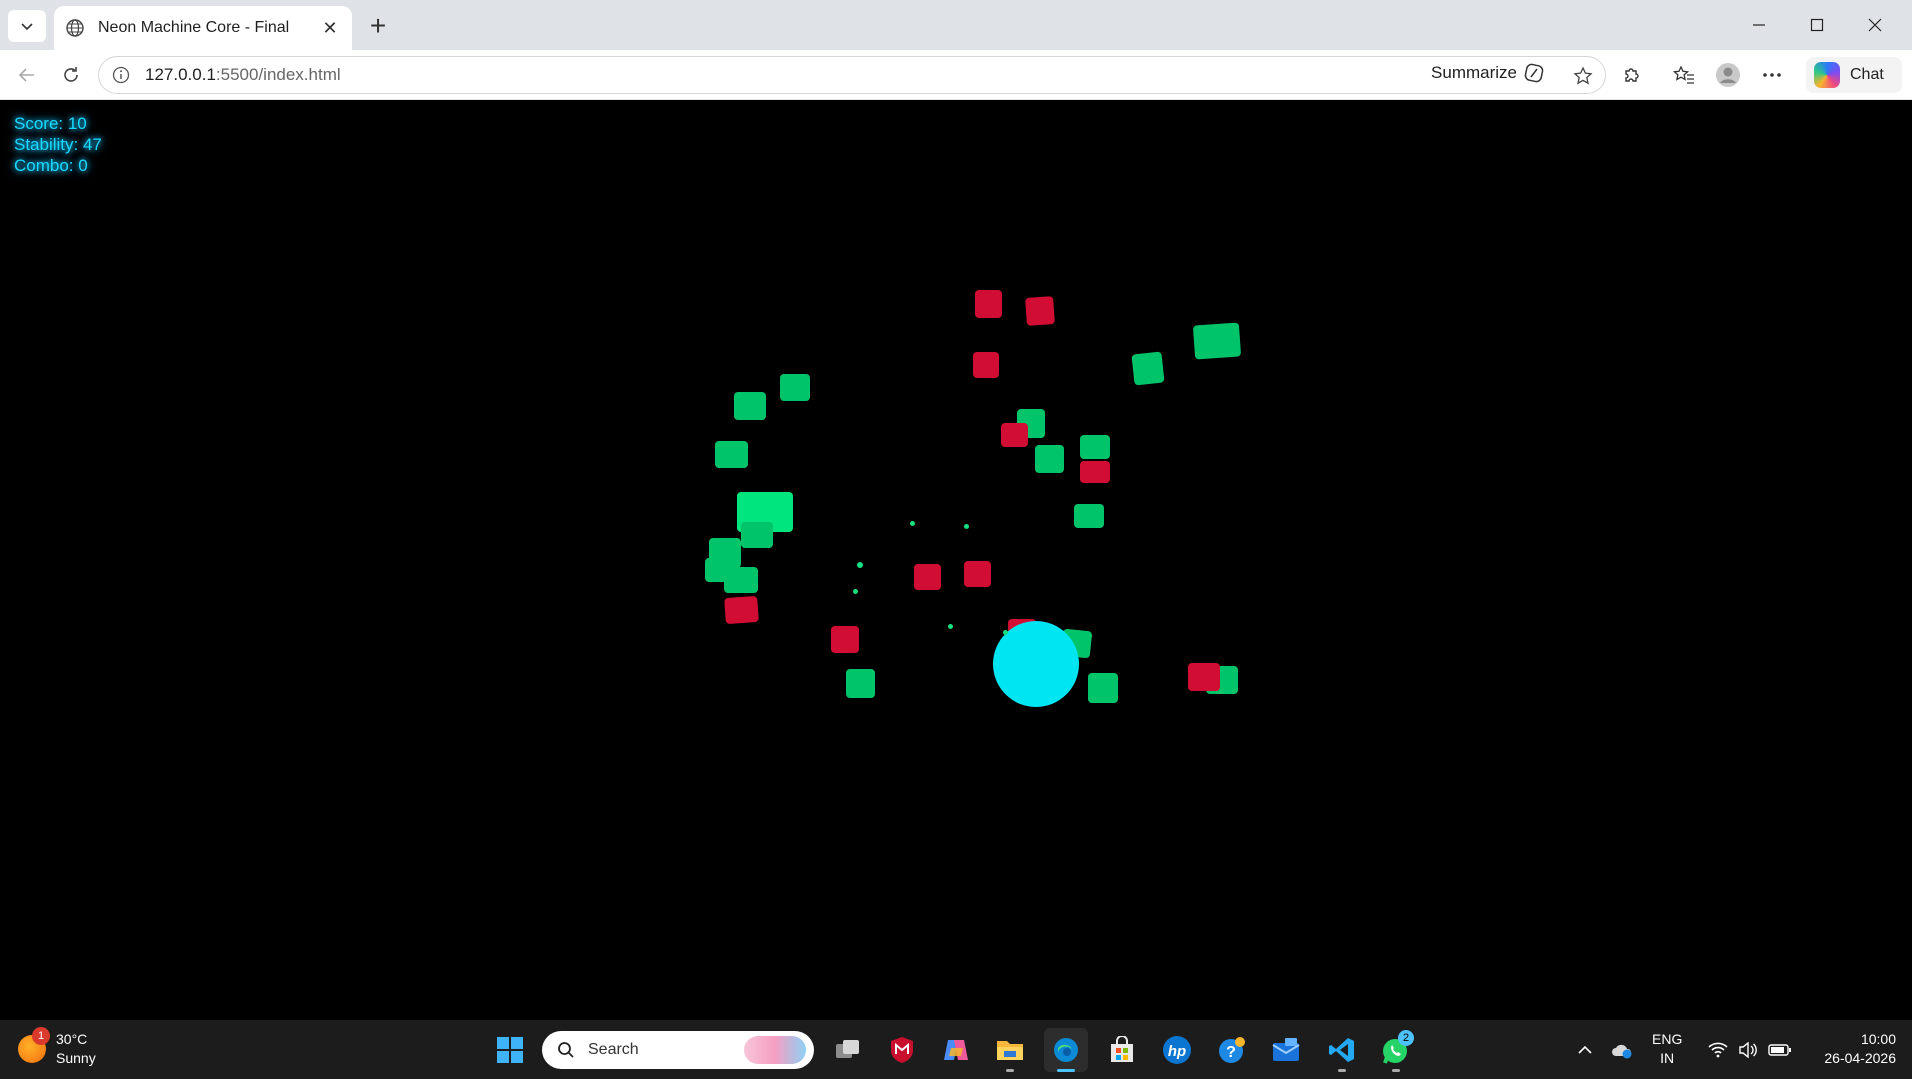  I want to click on edge-app, so click(1066, 1050).